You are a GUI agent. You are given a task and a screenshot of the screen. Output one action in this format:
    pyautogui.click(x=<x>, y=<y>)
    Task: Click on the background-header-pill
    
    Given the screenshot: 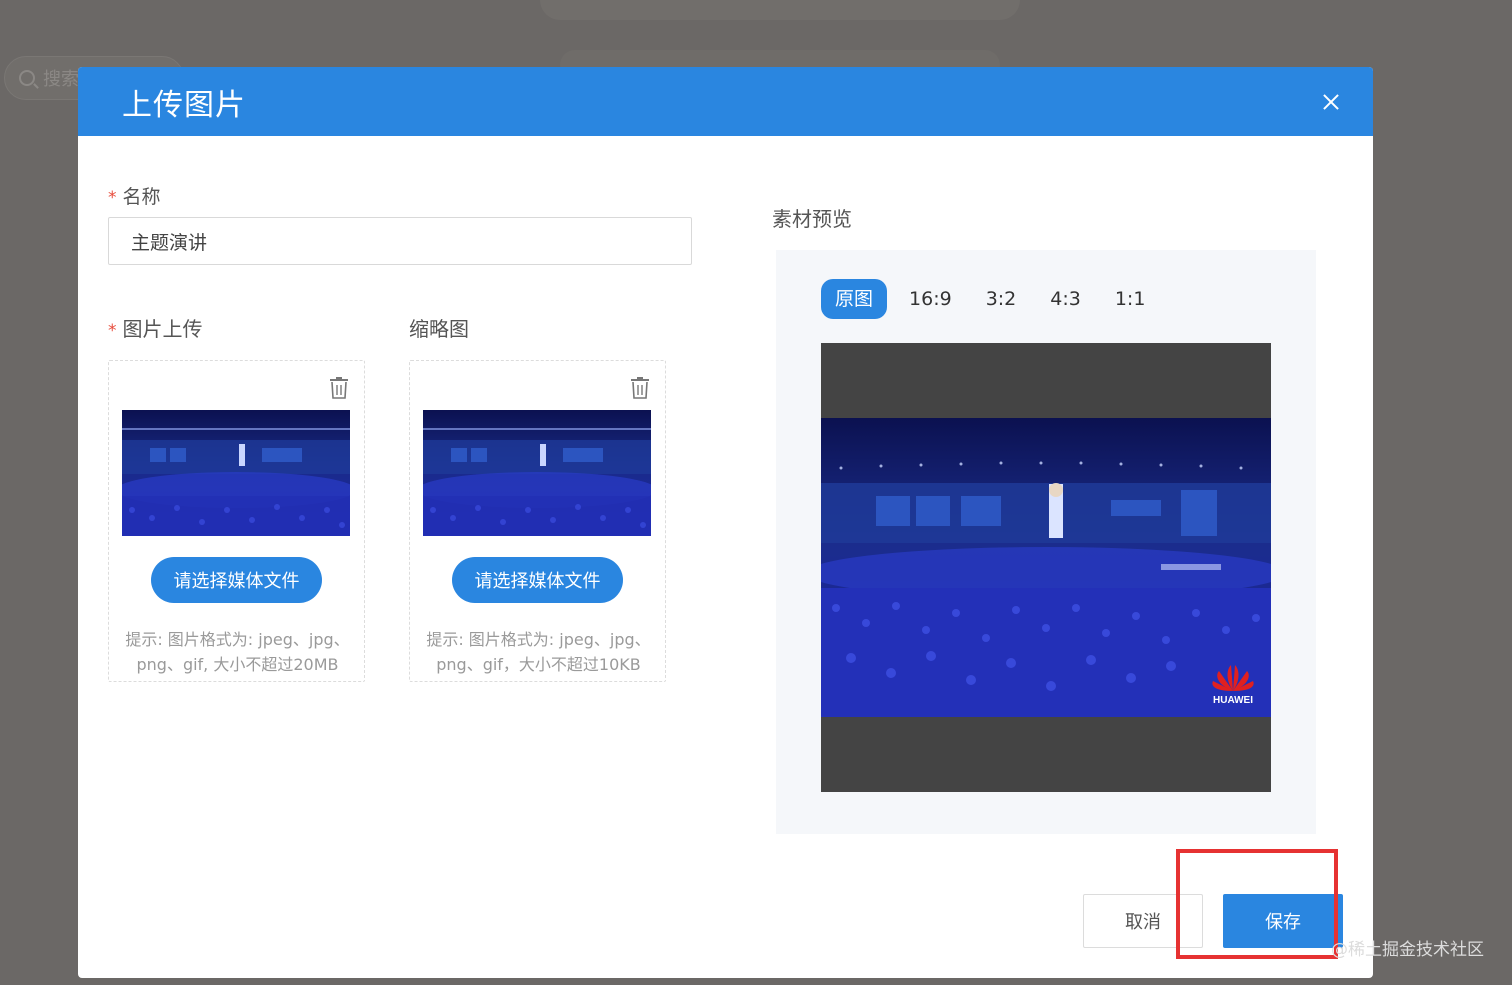 What is the action you would take?
    pyautogui.click(x=780, y=10)
    